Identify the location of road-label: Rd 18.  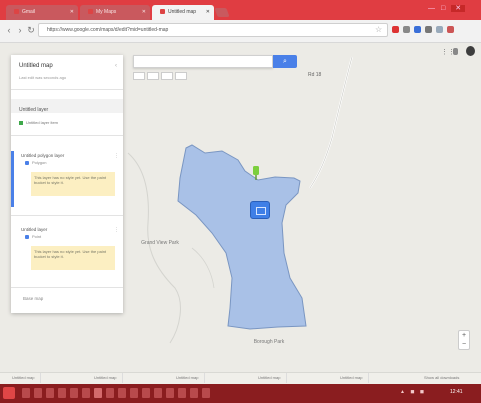
(315, 75).